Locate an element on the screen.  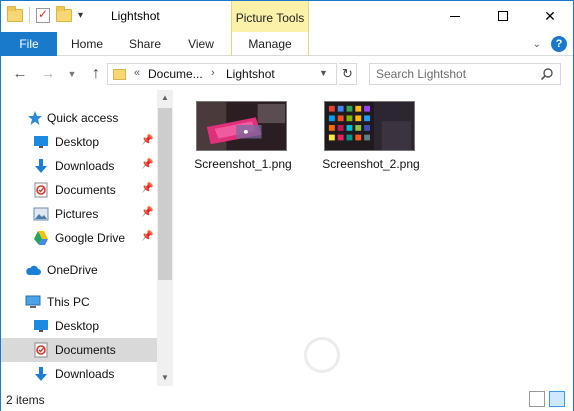
sidebar-item-label: Google Drive is located at coordinates (90, 238).